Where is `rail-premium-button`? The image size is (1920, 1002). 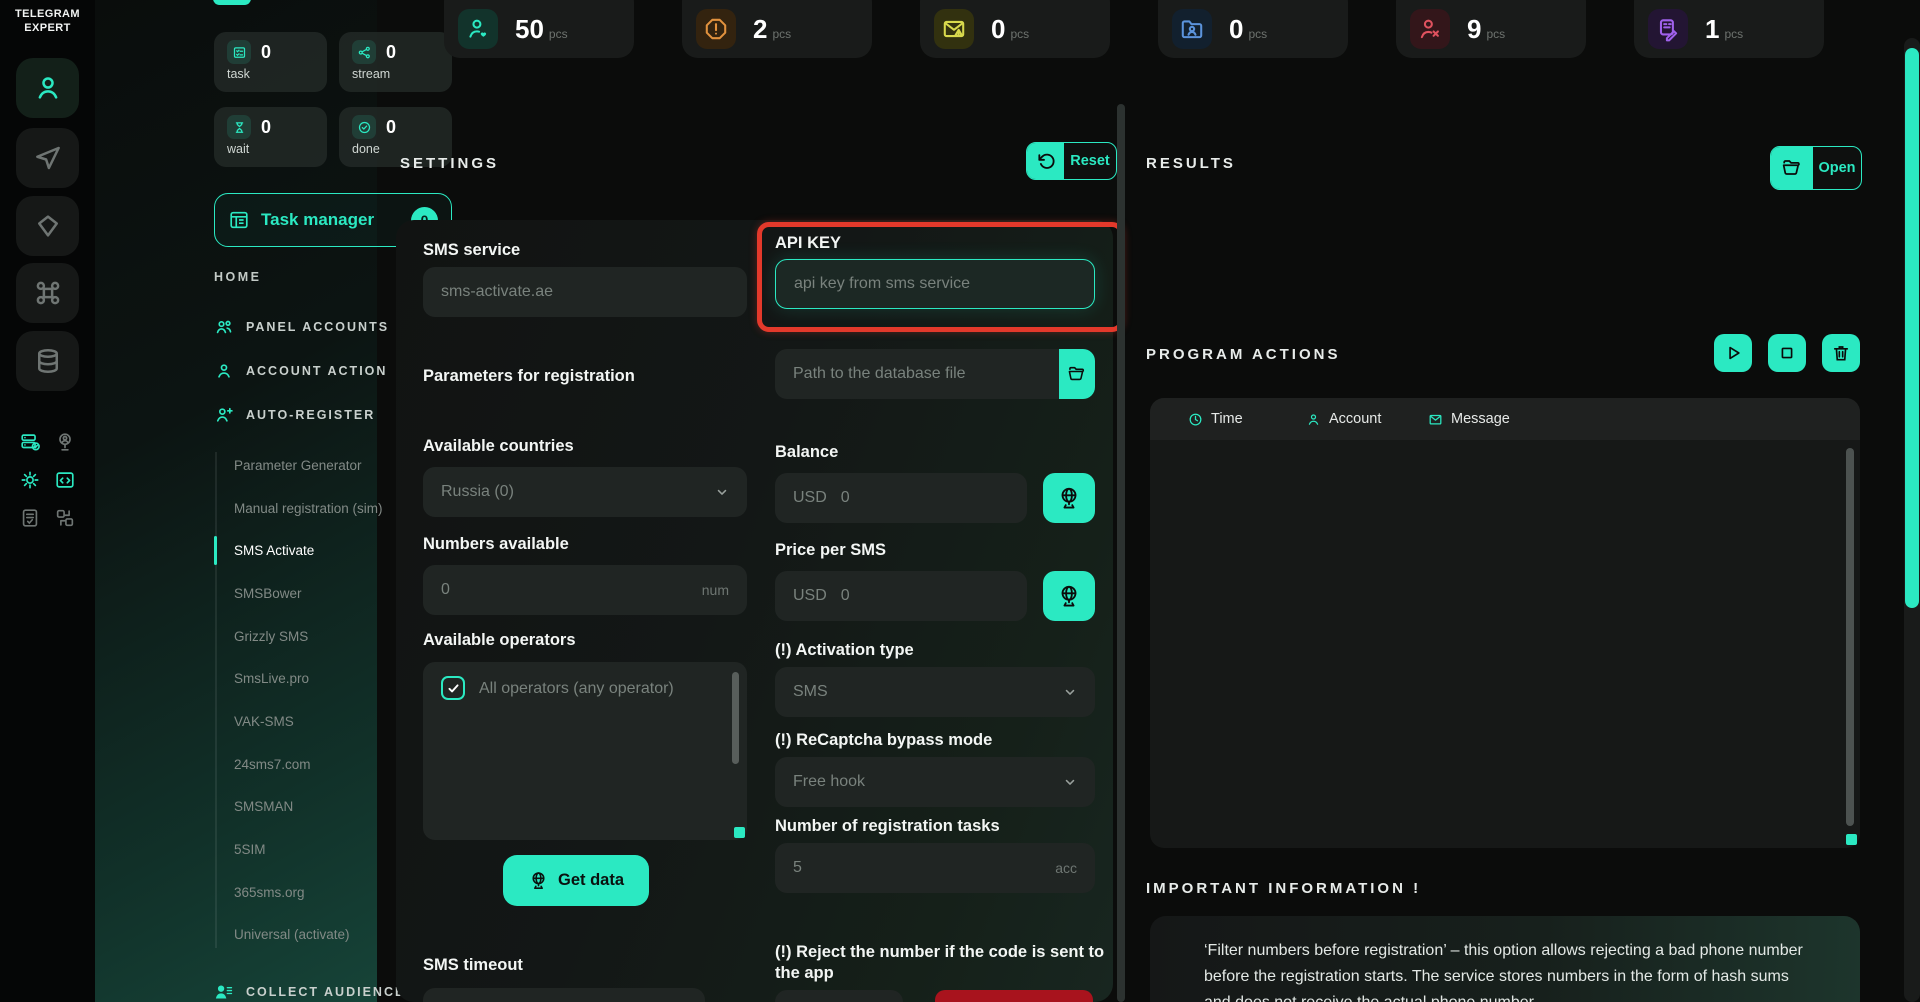 rail-premium-button is located at coordinates (47, 226).